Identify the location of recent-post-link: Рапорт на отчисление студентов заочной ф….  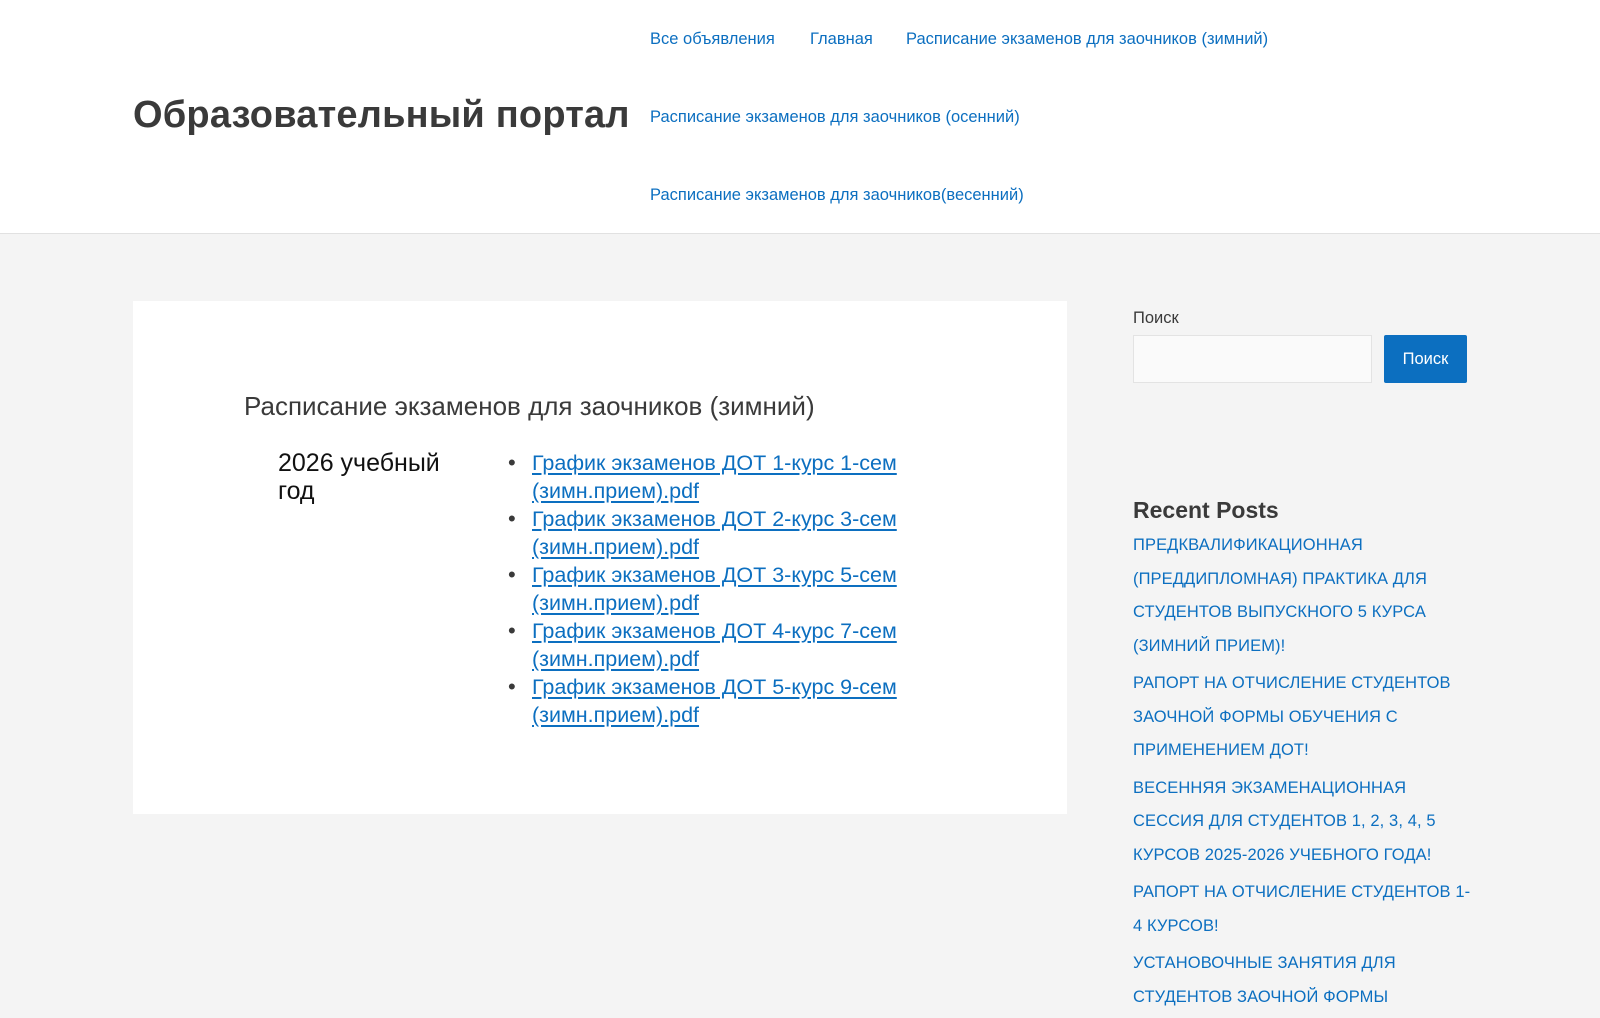
(1292, 716).